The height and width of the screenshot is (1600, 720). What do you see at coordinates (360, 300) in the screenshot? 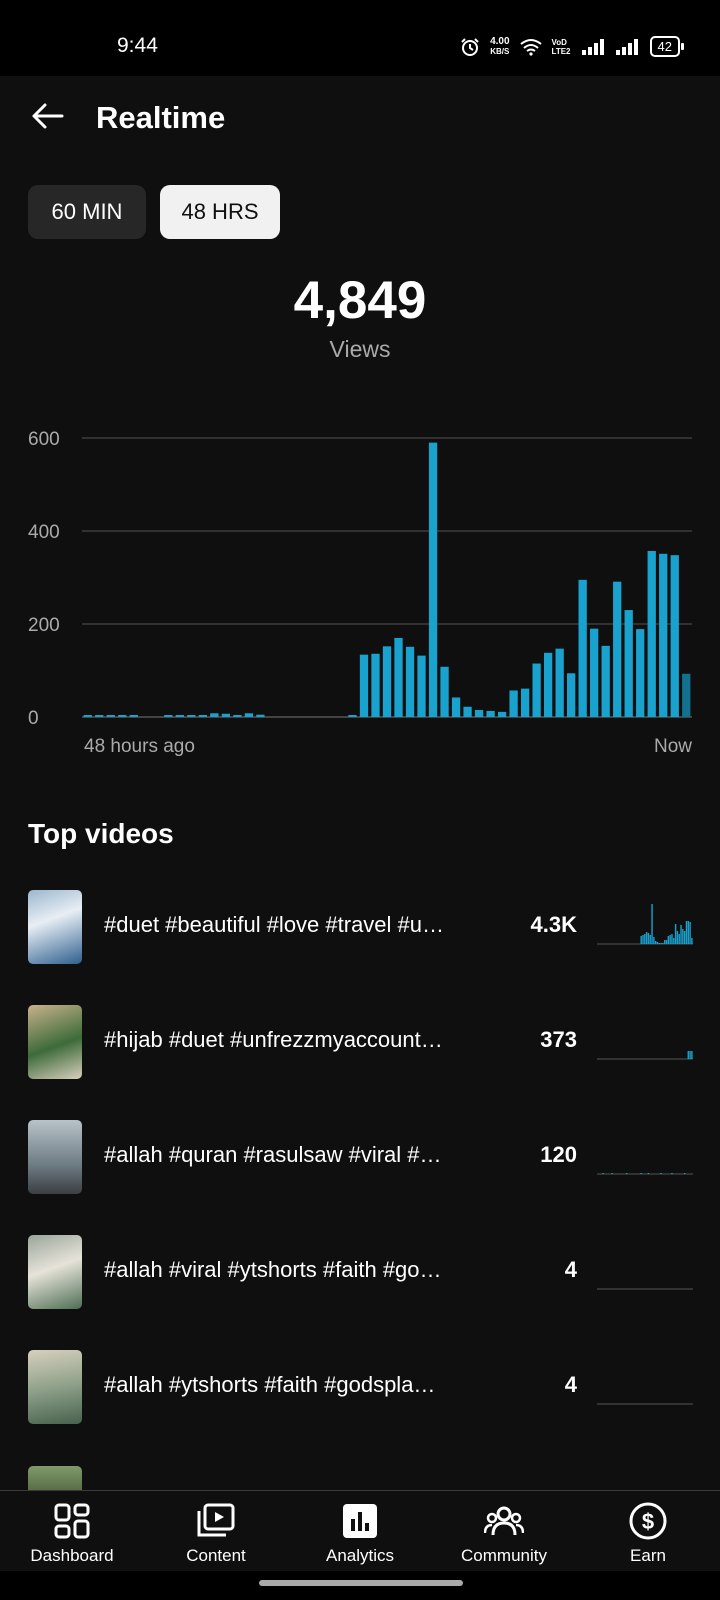
I see `total-views: 4,849` at bounding box center [360, 300].